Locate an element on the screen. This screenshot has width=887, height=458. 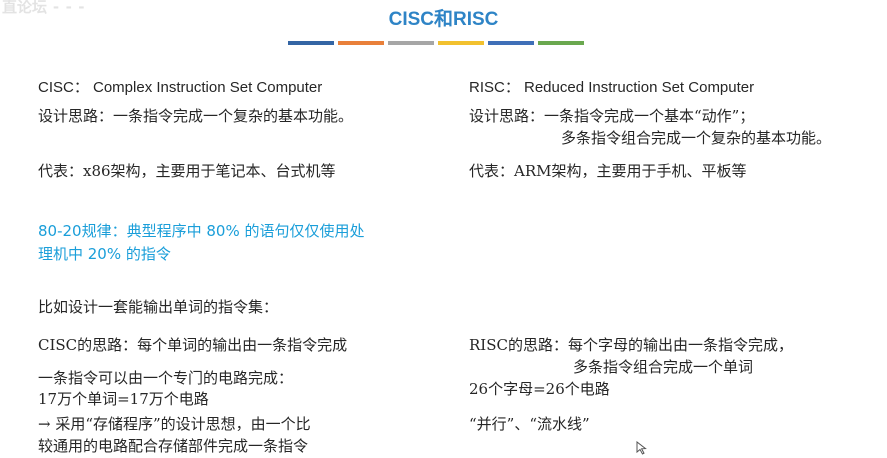
cisc-definition: CISC： Complex Instruction Set Computer is located at coordinates (180, 87).